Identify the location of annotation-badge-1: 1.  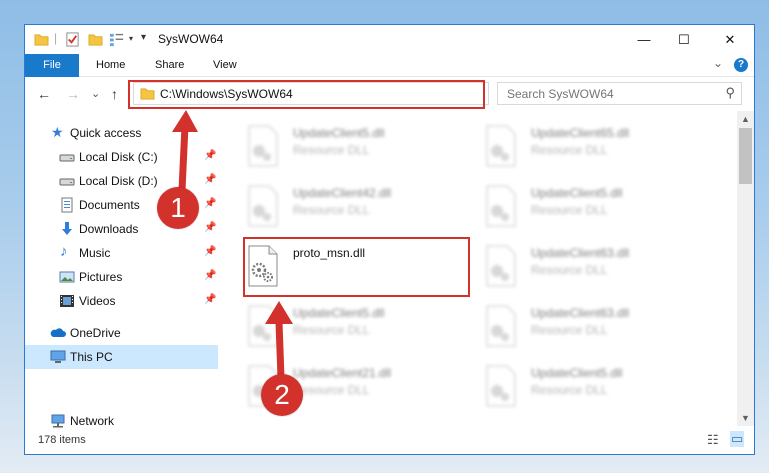
(178, 208).